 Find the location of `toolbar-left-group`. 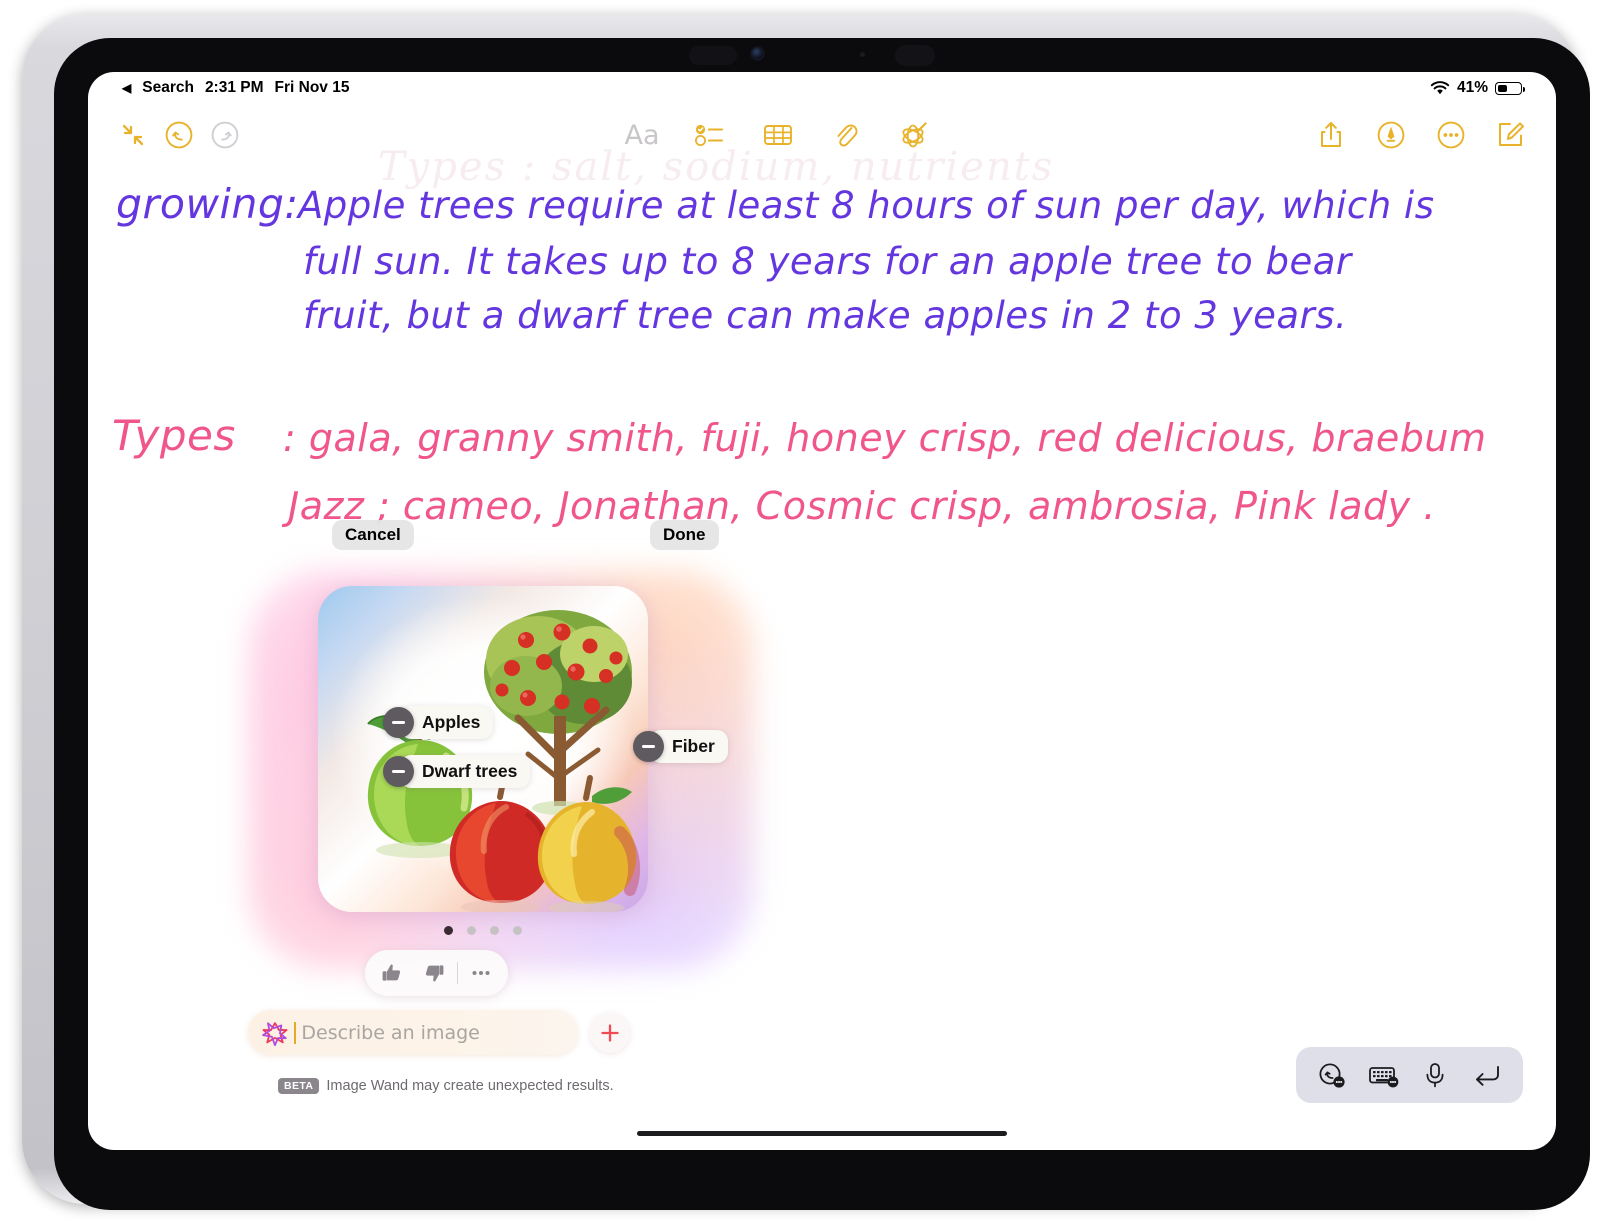

toolbar-left-group is located at coordinates (179, 135).